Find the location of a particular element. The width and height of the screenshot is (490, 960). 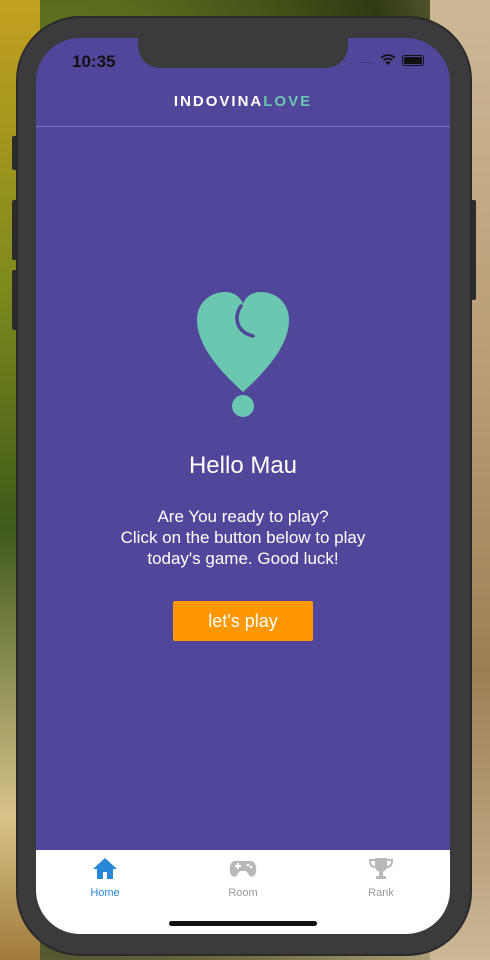

heart-question-icon is located at coordinates (243, 353).